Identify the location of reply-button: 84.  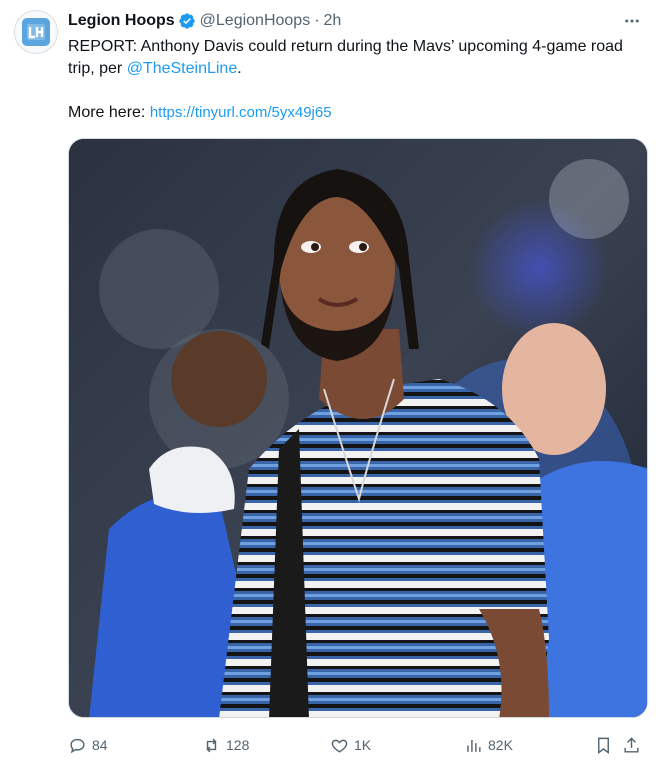
(88, 745).